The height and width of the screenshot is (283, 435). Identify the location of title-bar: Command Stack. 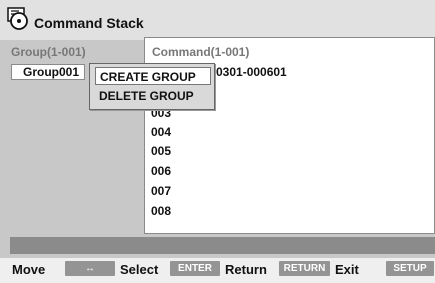
(217, 20).